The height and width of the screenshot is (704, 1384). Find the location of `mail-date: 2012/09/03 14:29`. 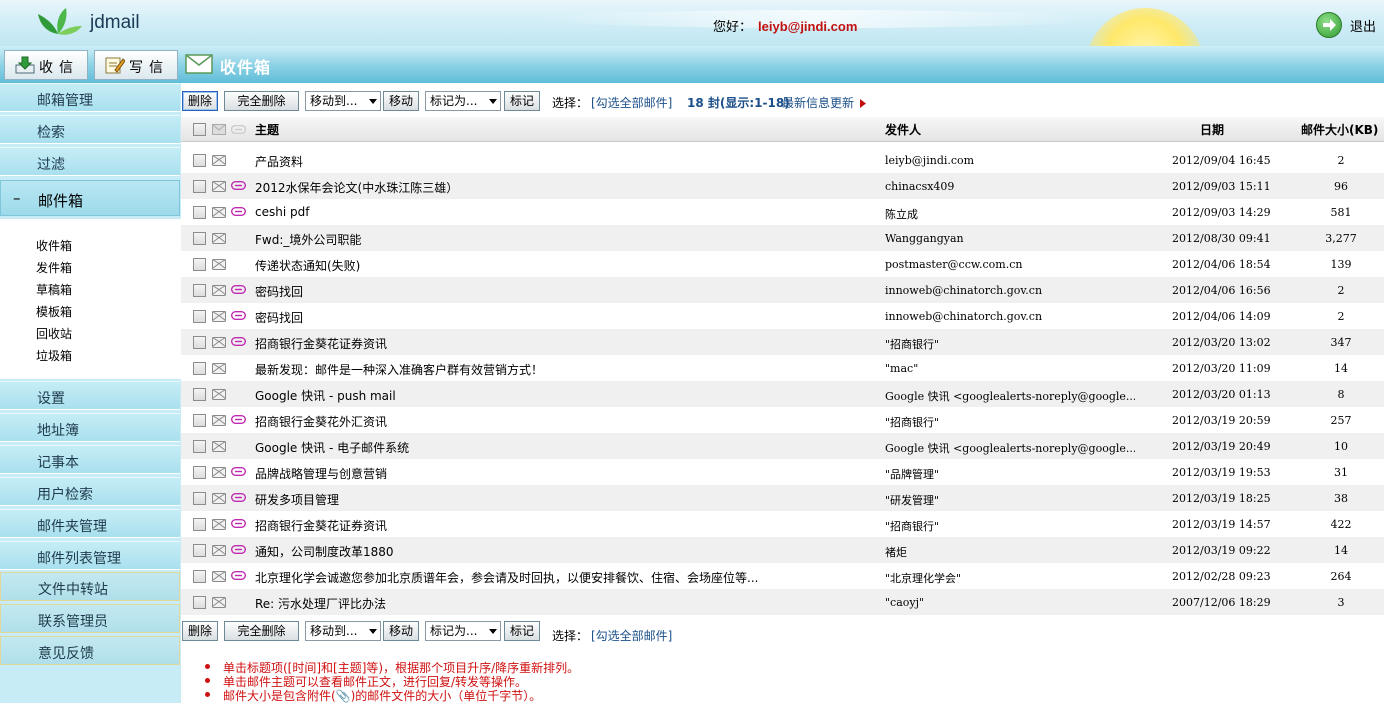

mail-date: 2012/09/03 14:29 is located at coordinates (1221, 212).